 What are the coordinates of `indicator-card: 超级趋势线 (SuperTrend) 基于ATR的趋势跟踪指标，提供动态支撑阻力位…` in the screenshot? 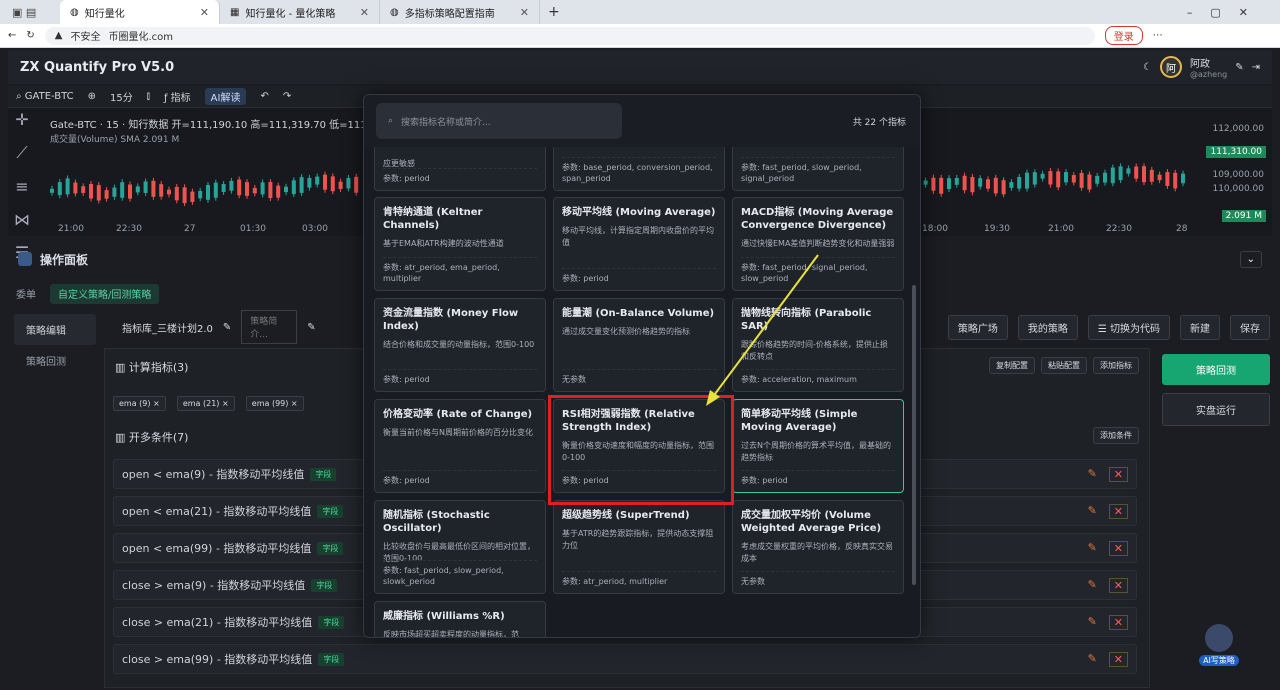 It's located at (639, 547).